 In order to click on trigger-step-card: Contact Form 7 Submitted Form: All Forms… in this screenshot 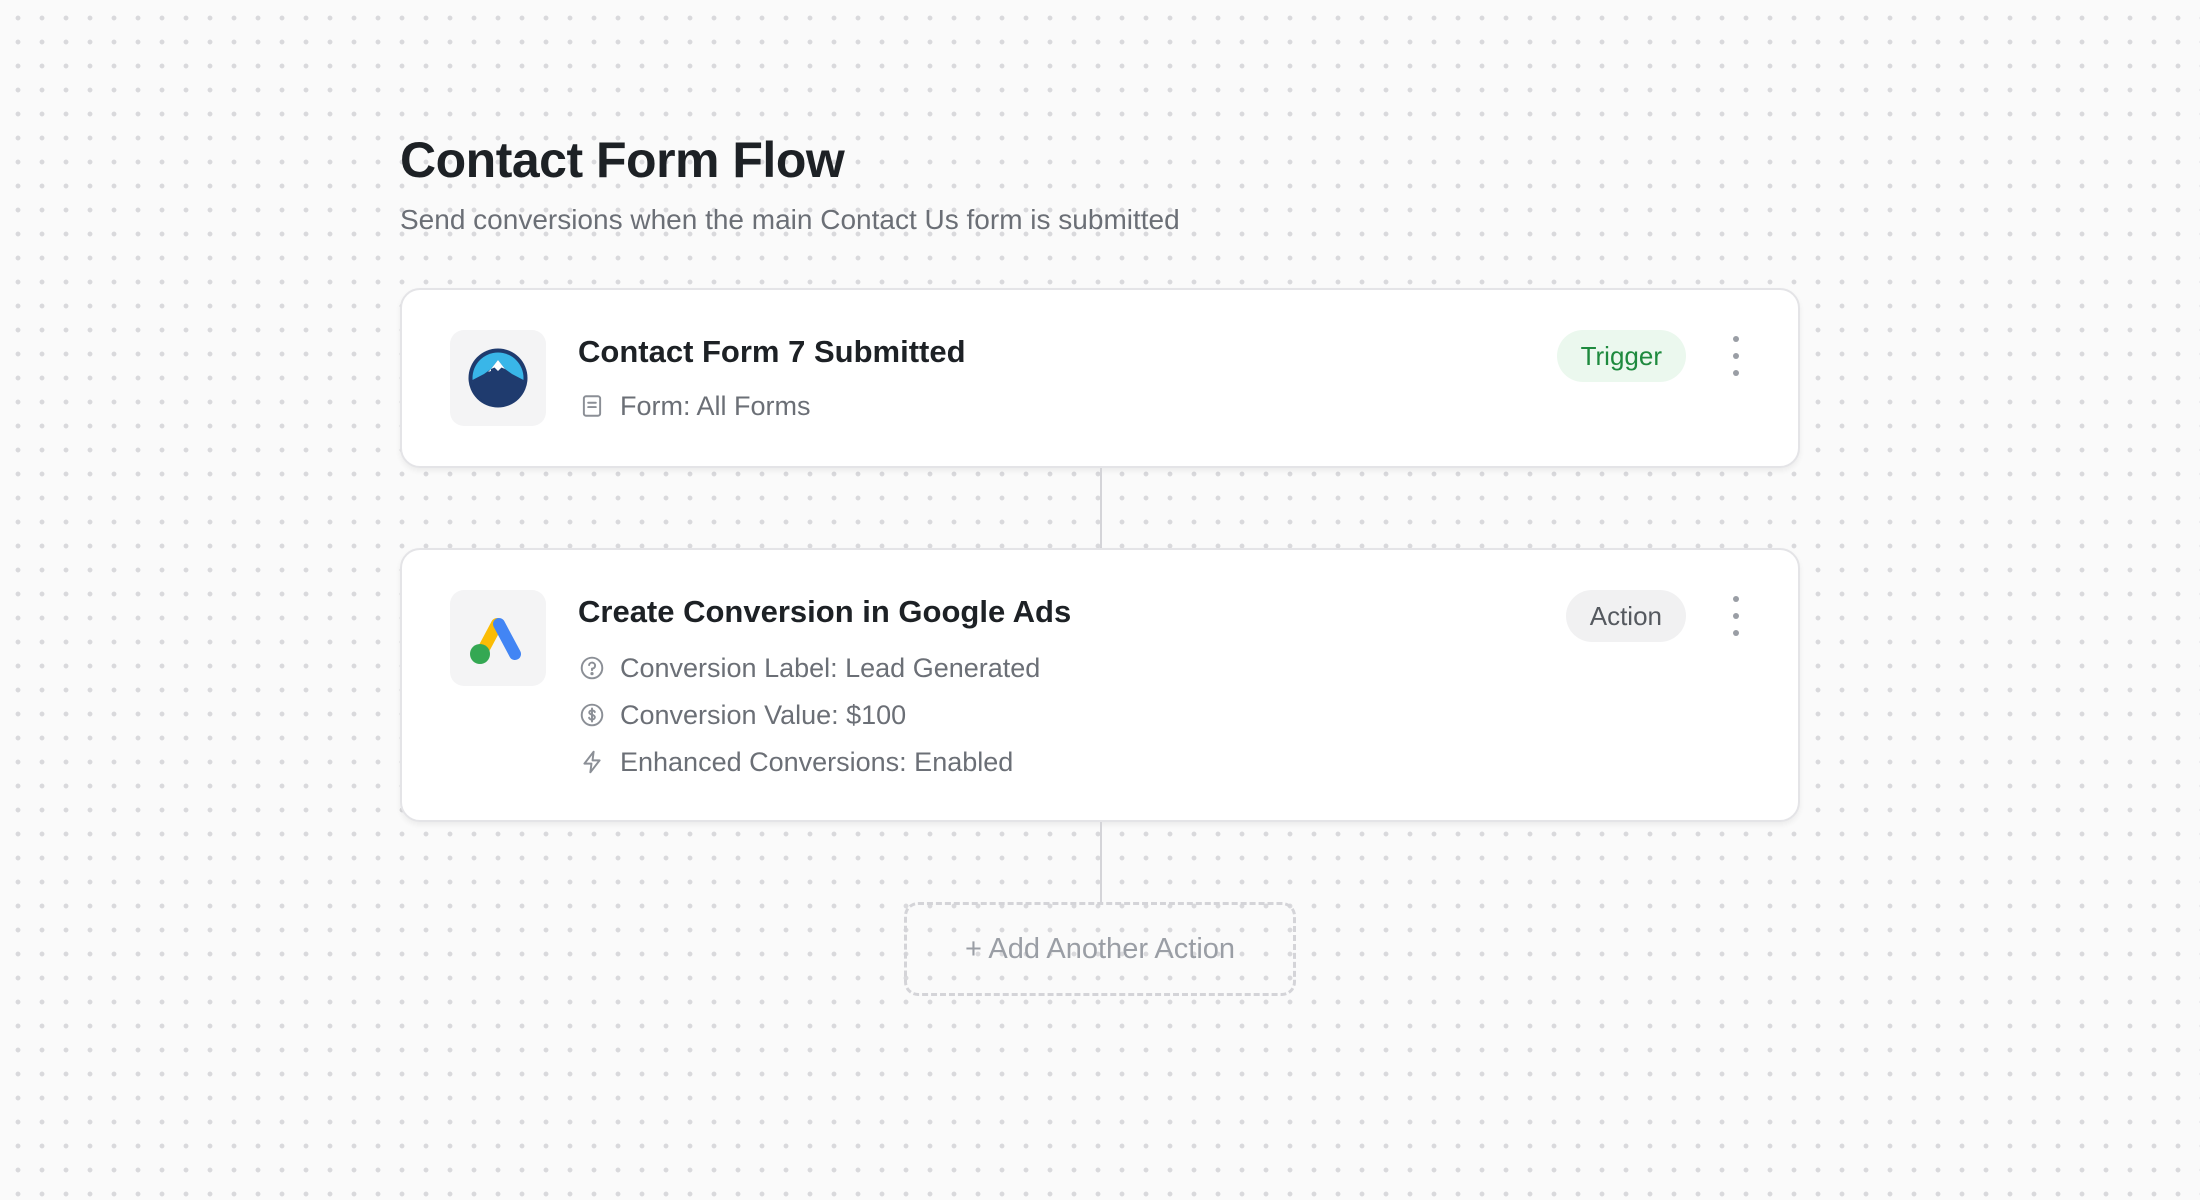, I will do `click(1100, 378)`.